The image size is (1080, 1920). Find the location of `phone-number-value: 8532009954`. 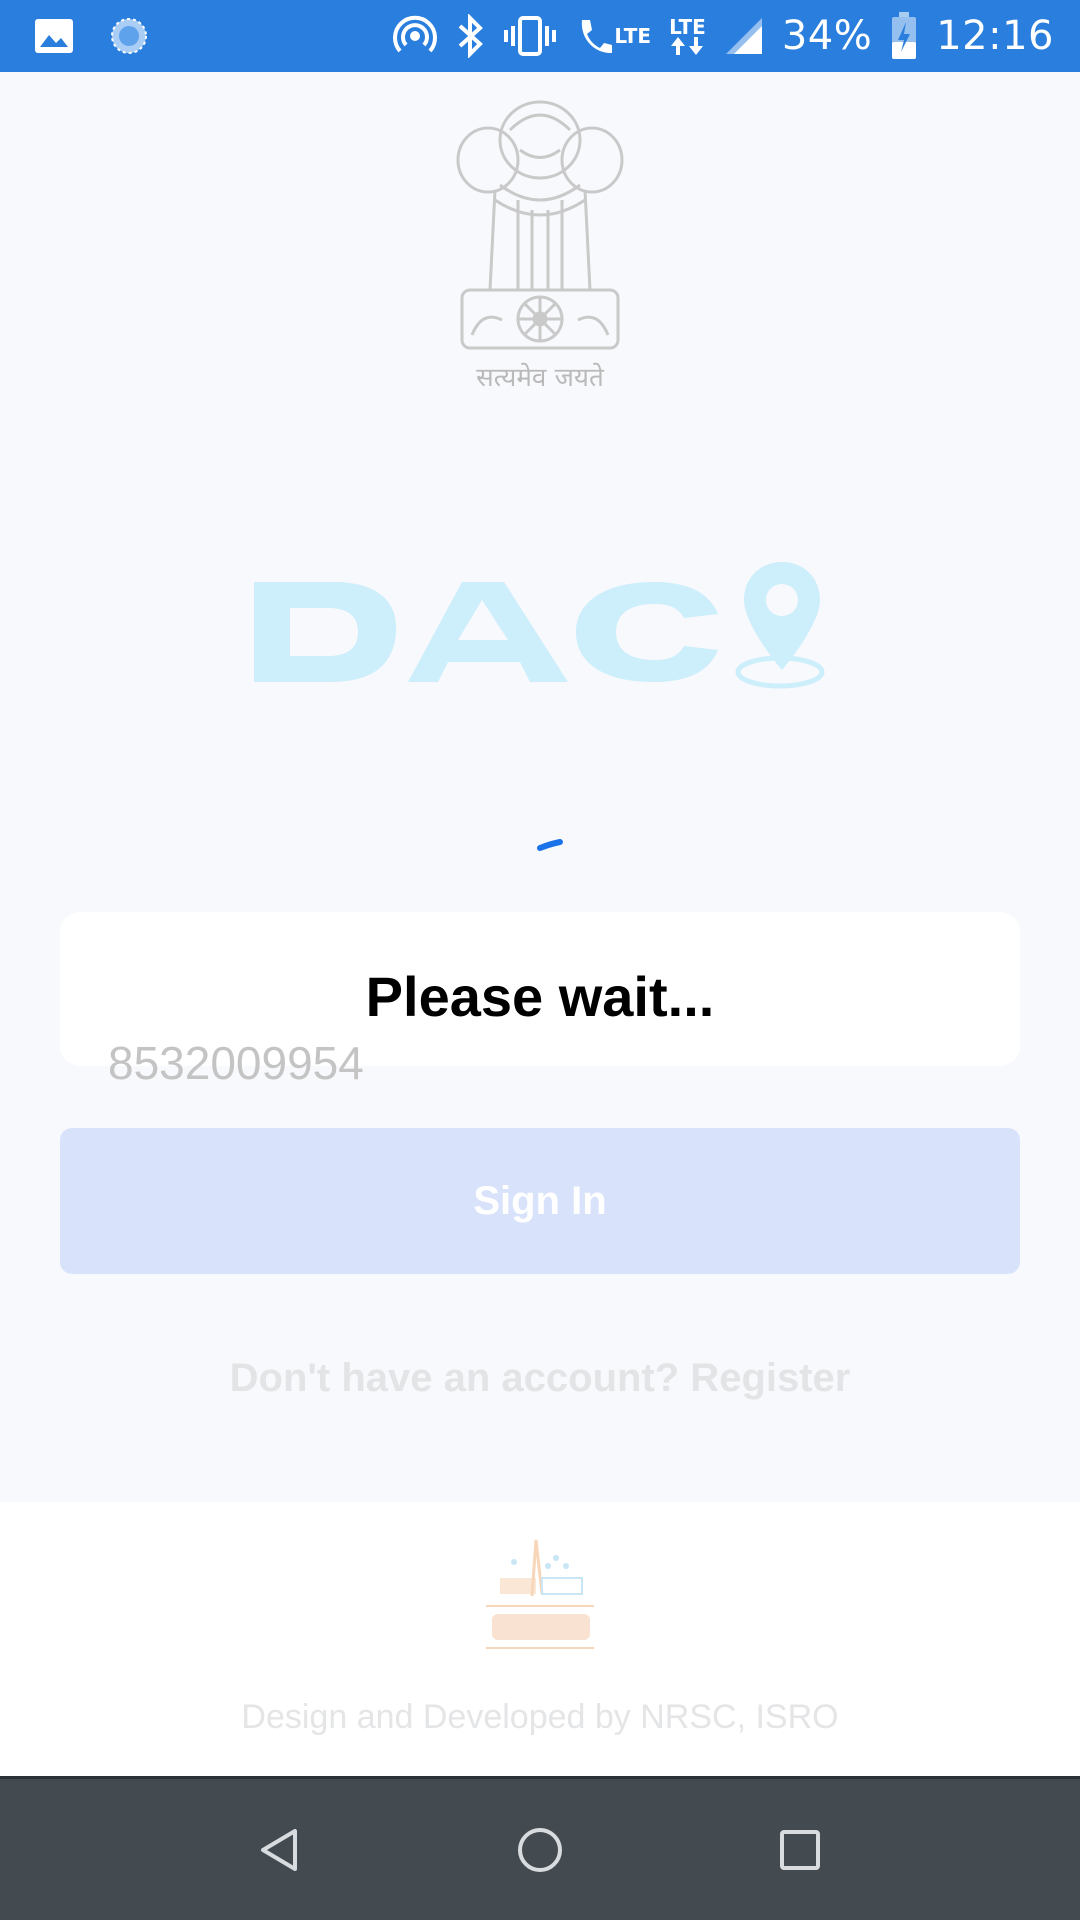

phone-number-value: 8532009954 is located at coordinates (236, 1063).